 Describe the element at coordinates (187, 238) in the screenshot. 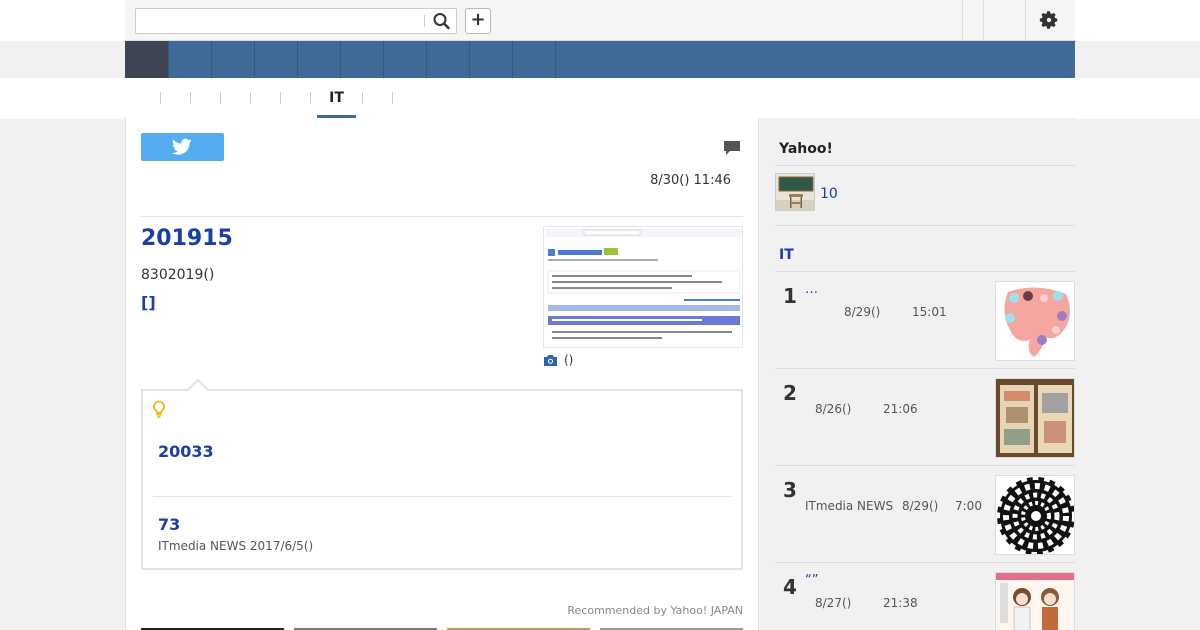

I see `article-headline: 201915` at that location.